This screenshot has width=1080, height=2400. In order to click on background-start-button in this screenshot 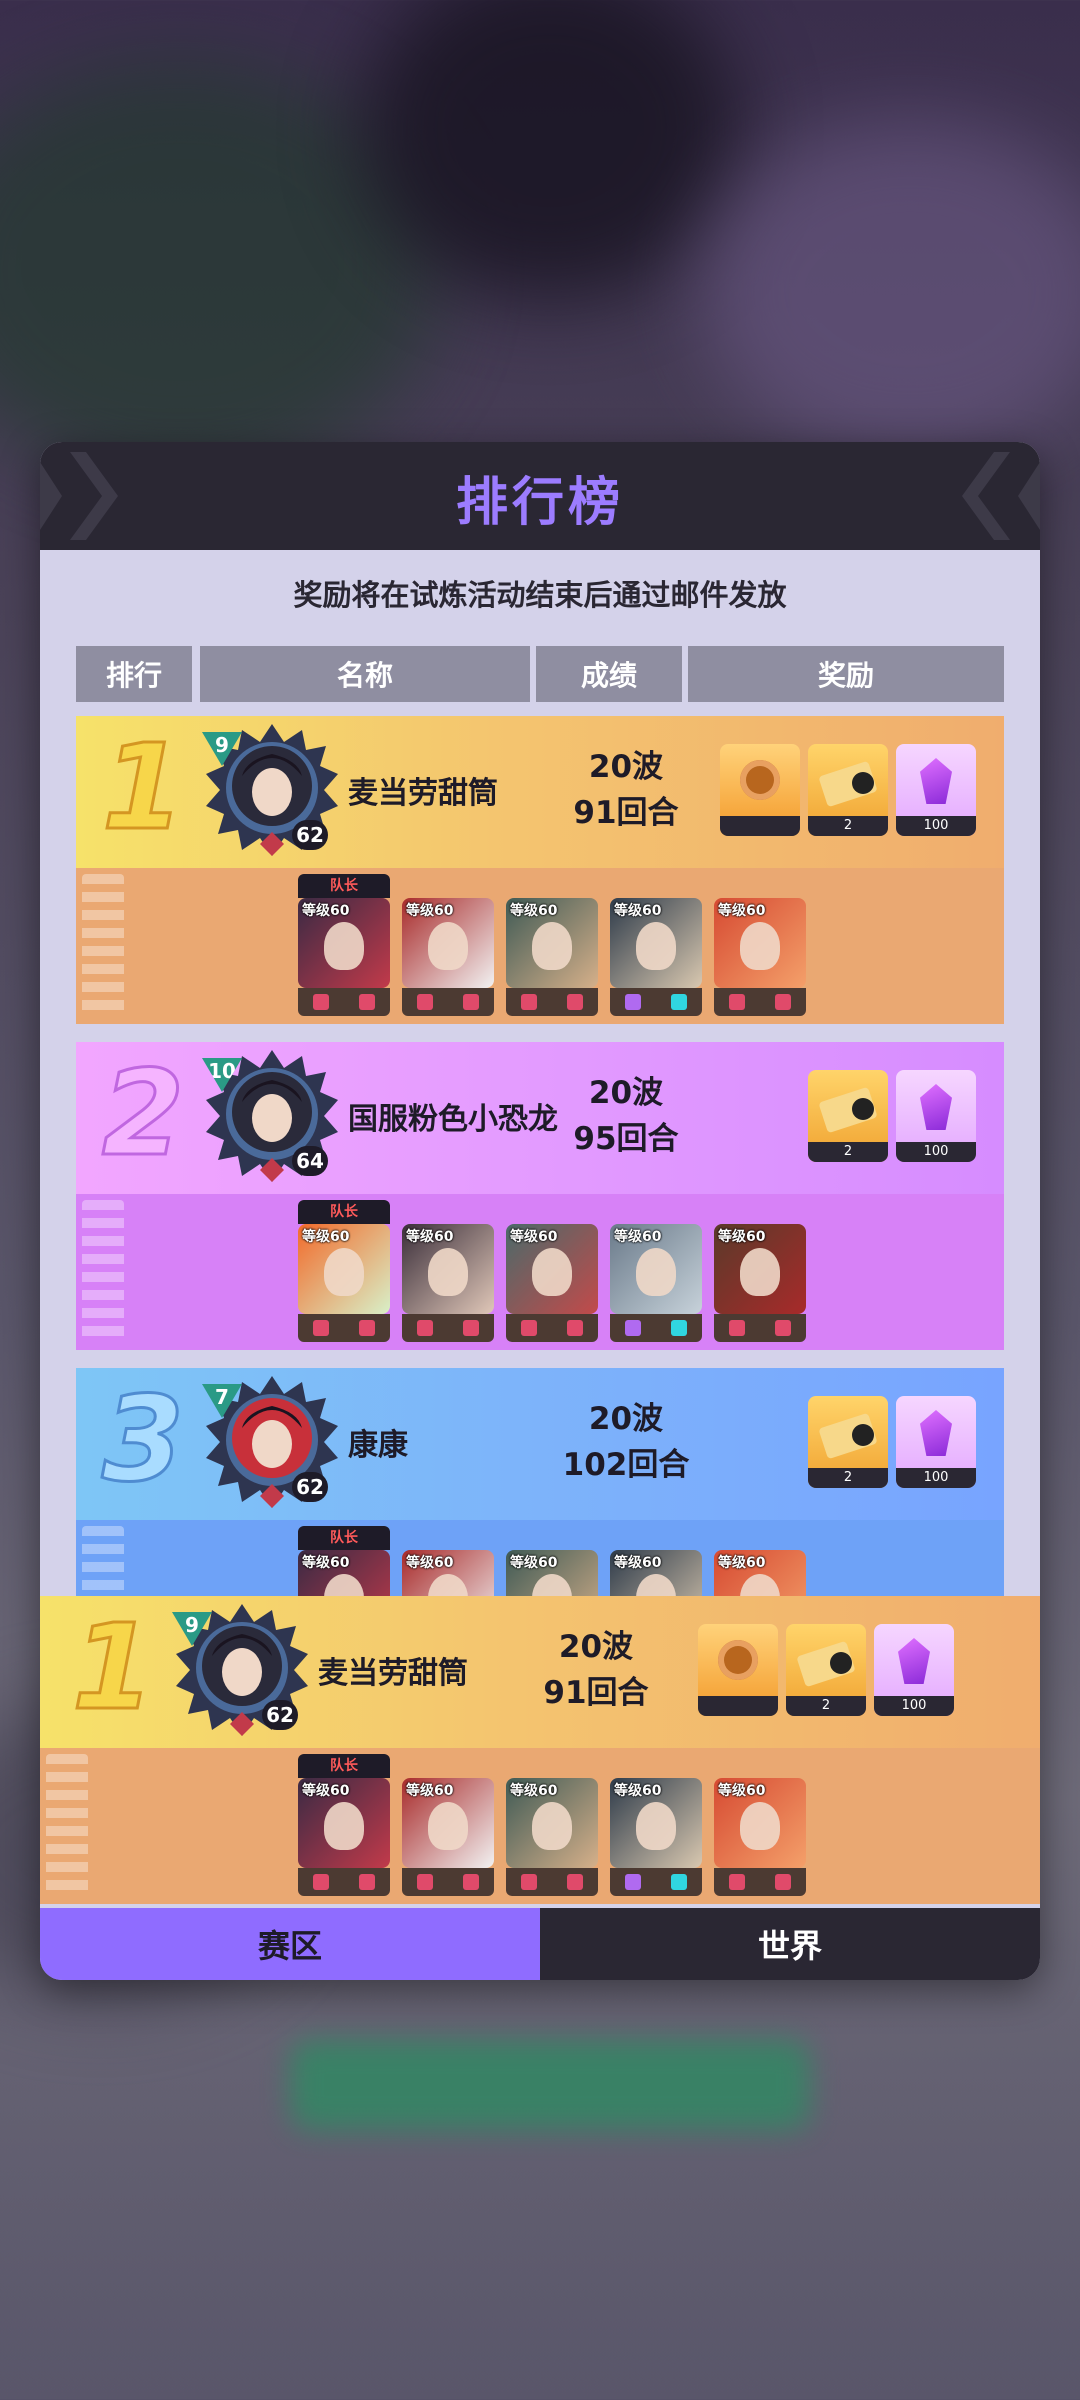, I will do `click(550, 2085)`.